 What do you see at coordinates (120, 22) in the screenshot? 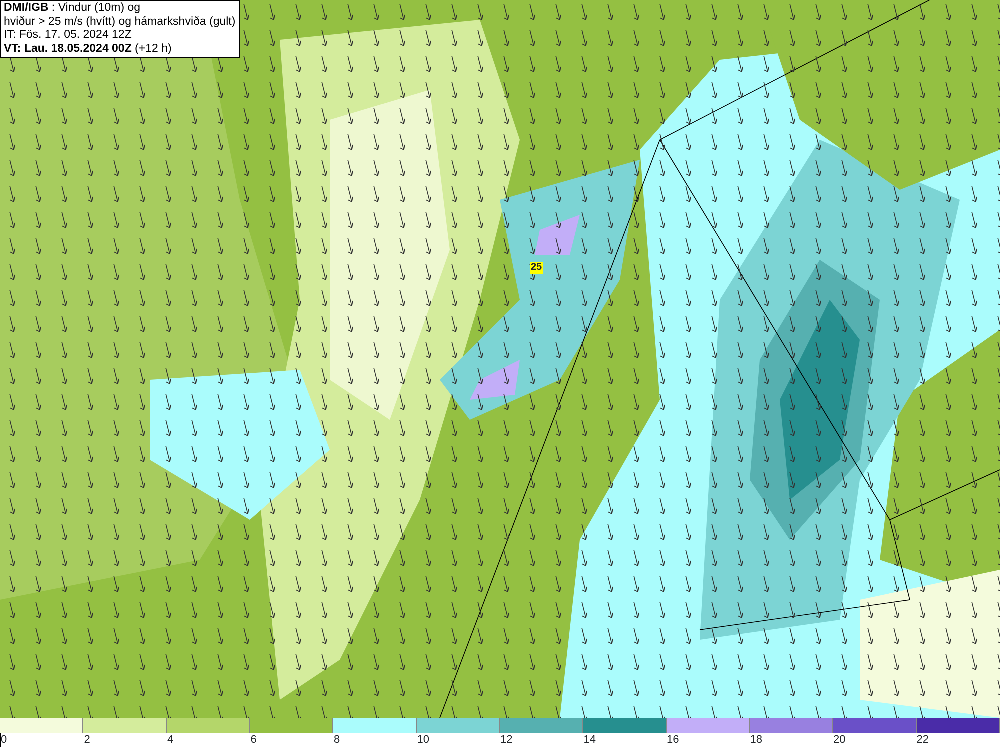
I see `title-line: hviður > 25 m/s (hvítt) og hámarkshviða (gult)` at bounding box center [120, 22].